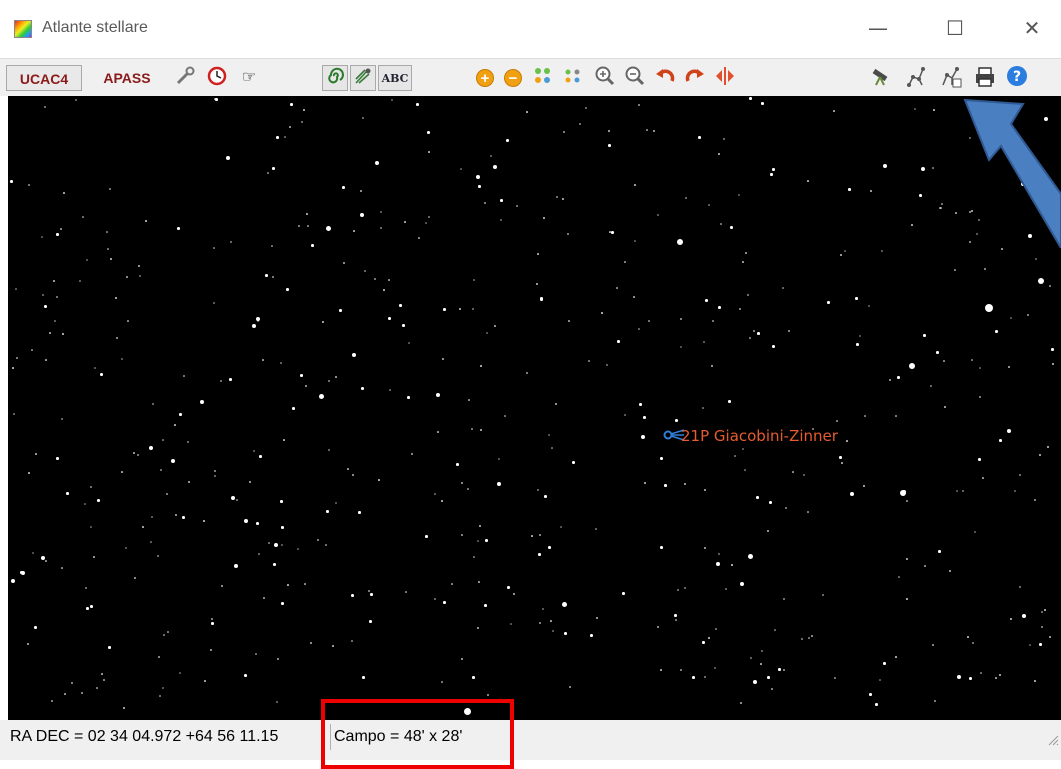 The image size is (1061, 769). What do you see at coordinates (127, 78) in the screenshot?
I see `apass-button: APASS` at bounding box center [127, 78].